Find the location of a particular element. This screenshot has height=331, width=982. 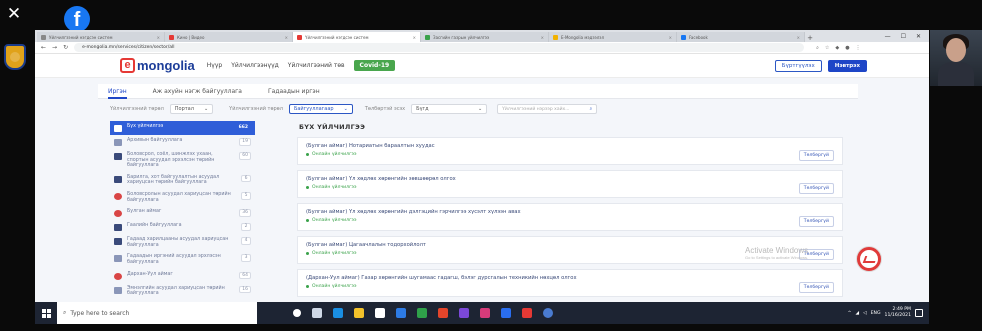

browser-tab-4: Засгийн газрын үйлчилгээ × is located at coordinates (485, 37).